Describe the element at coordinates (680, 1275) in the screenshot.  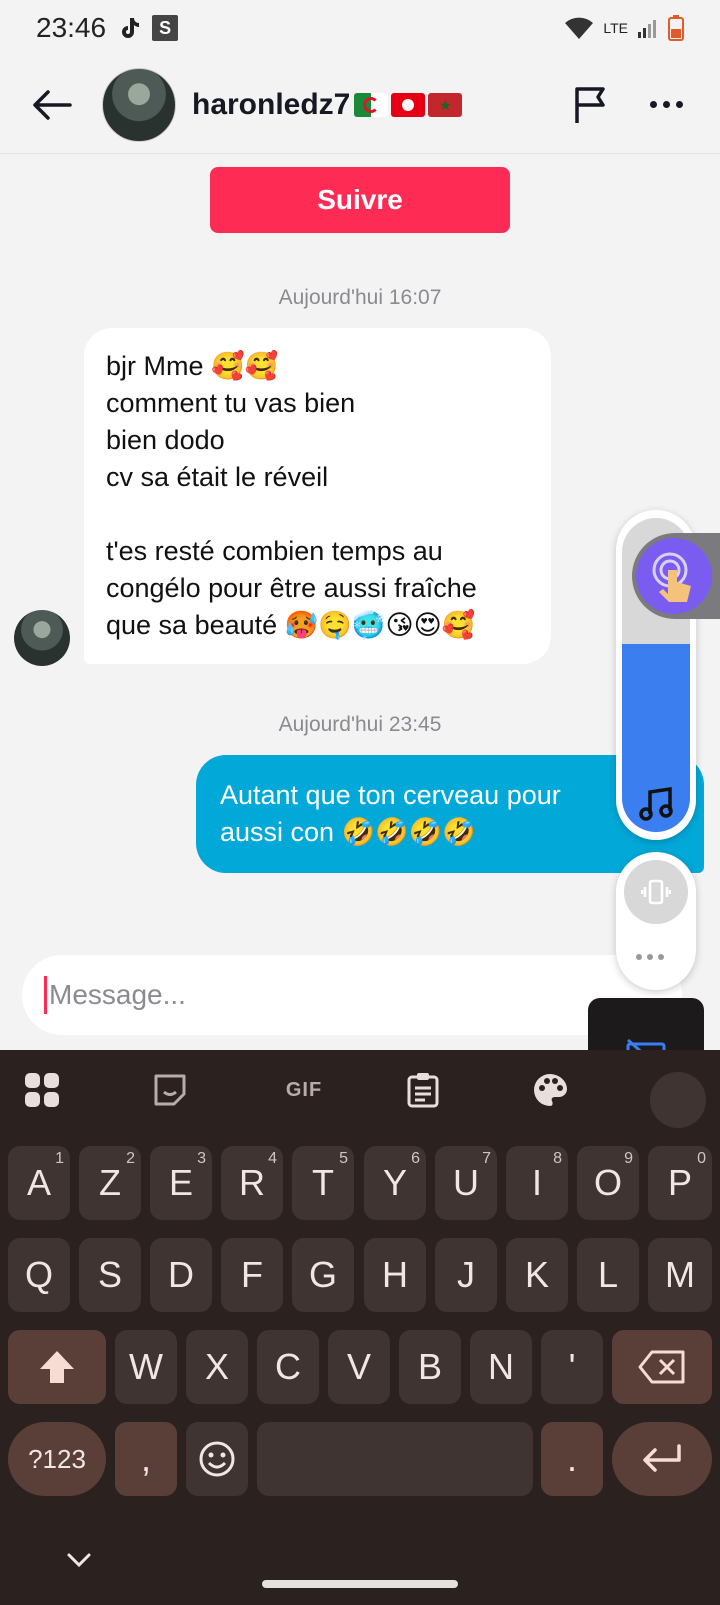
I see `key-m: M` at that location.